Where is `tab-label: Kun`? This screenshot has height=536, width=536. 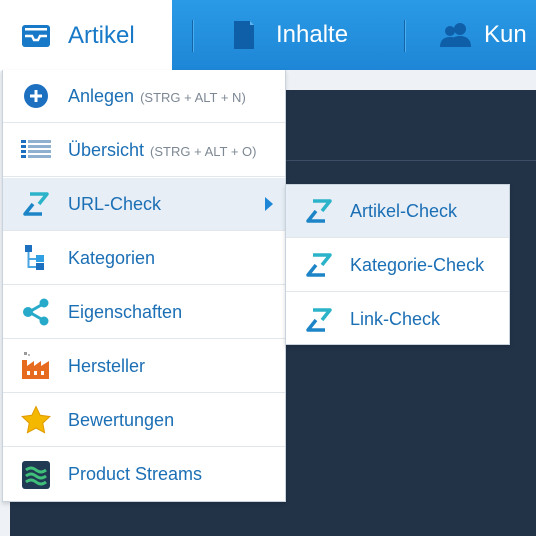 tab-label: Kun is located at coordinates (505, 34).